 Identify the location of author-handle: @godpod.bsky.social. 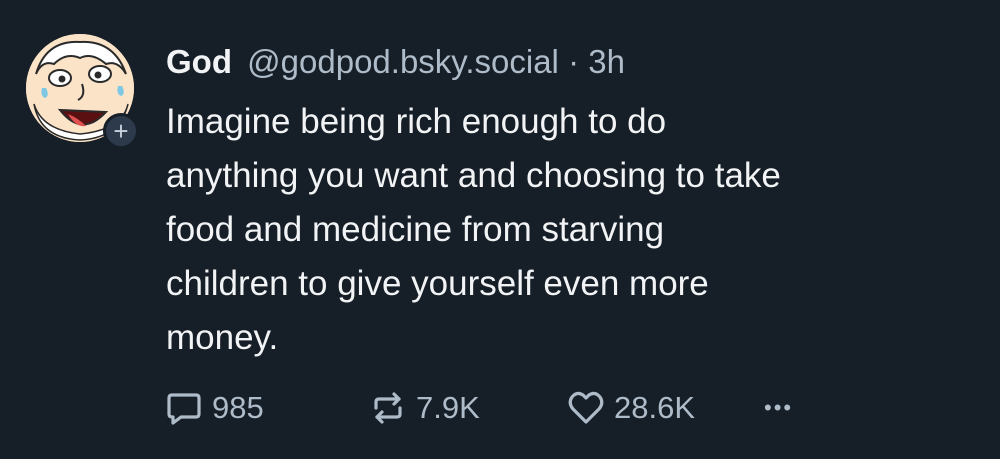
(403, 61).